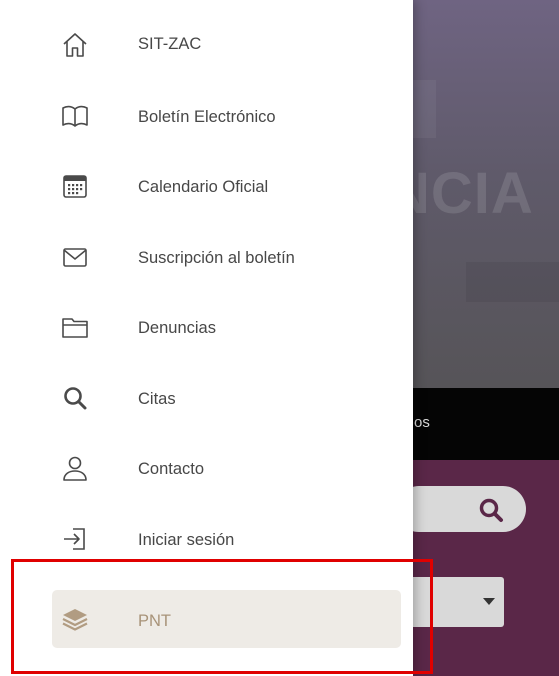 This screenshot has width=559, height=676. Describe the element at coordinates (75, 45) in the screenshot. I see `home-icon` at that location.